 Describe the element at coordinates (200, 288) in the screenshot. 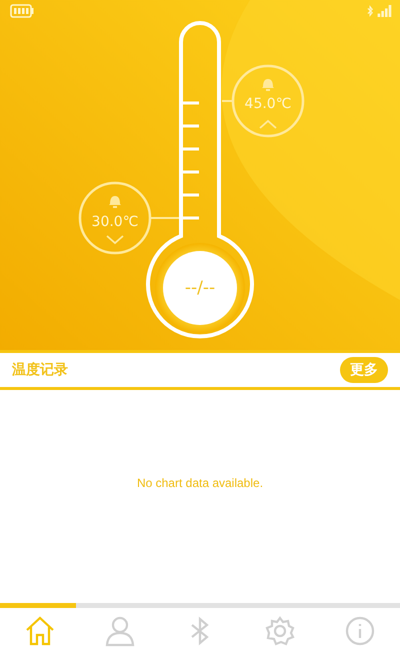

I see `temperature-reading: --/--` at that location.